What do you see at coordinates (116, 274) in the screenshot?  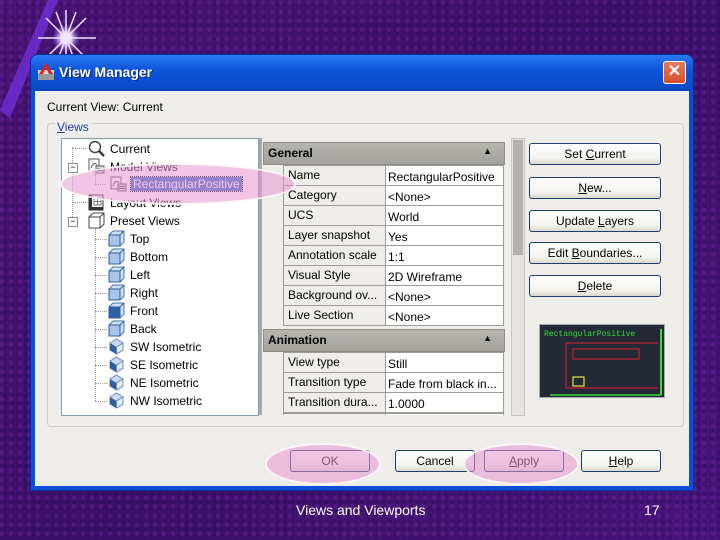 I see `cube-left-icon` at bounding box center [116, 274].